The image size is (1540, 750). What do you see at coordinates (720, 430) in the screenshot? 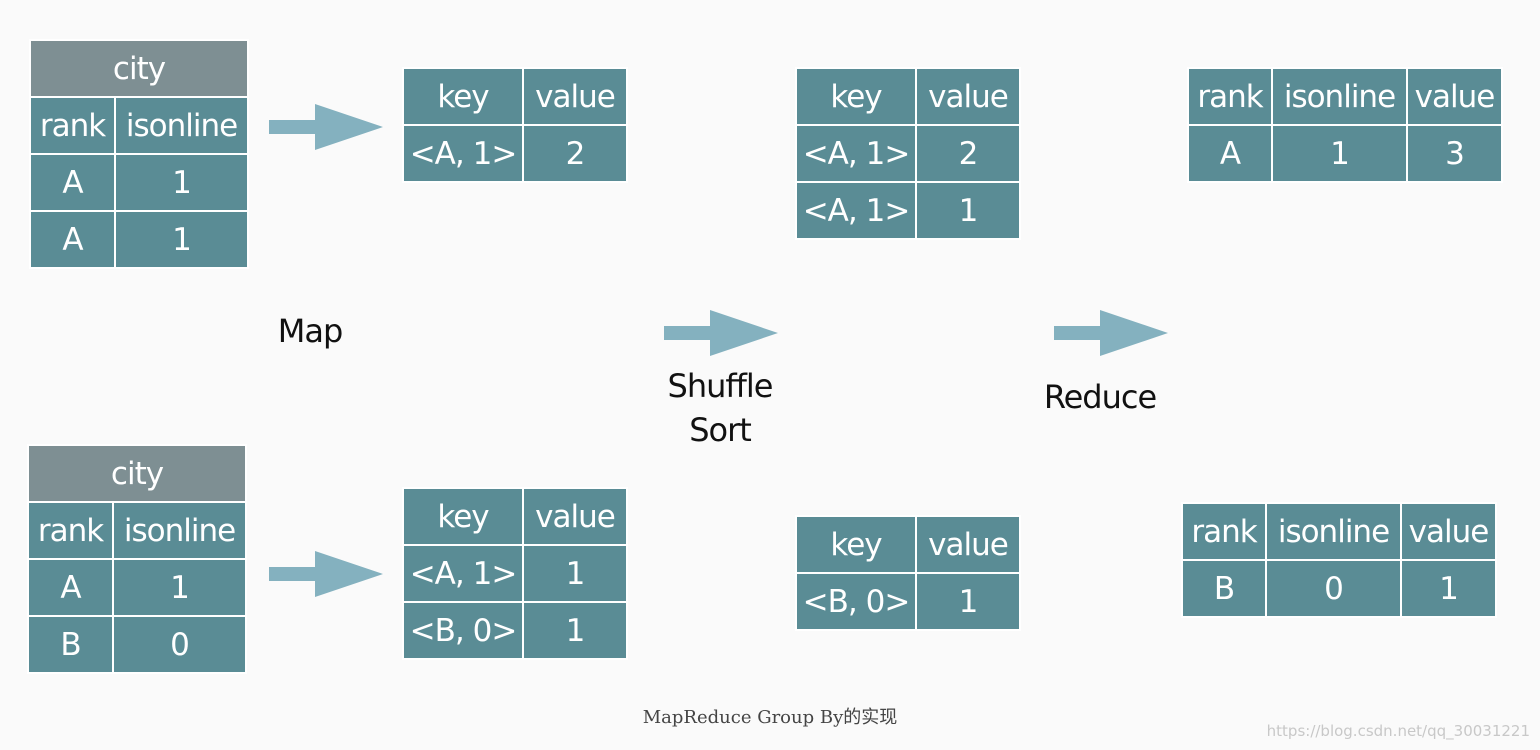
I see `sort-stage-label: Sort` at bounding box center [720, 430].